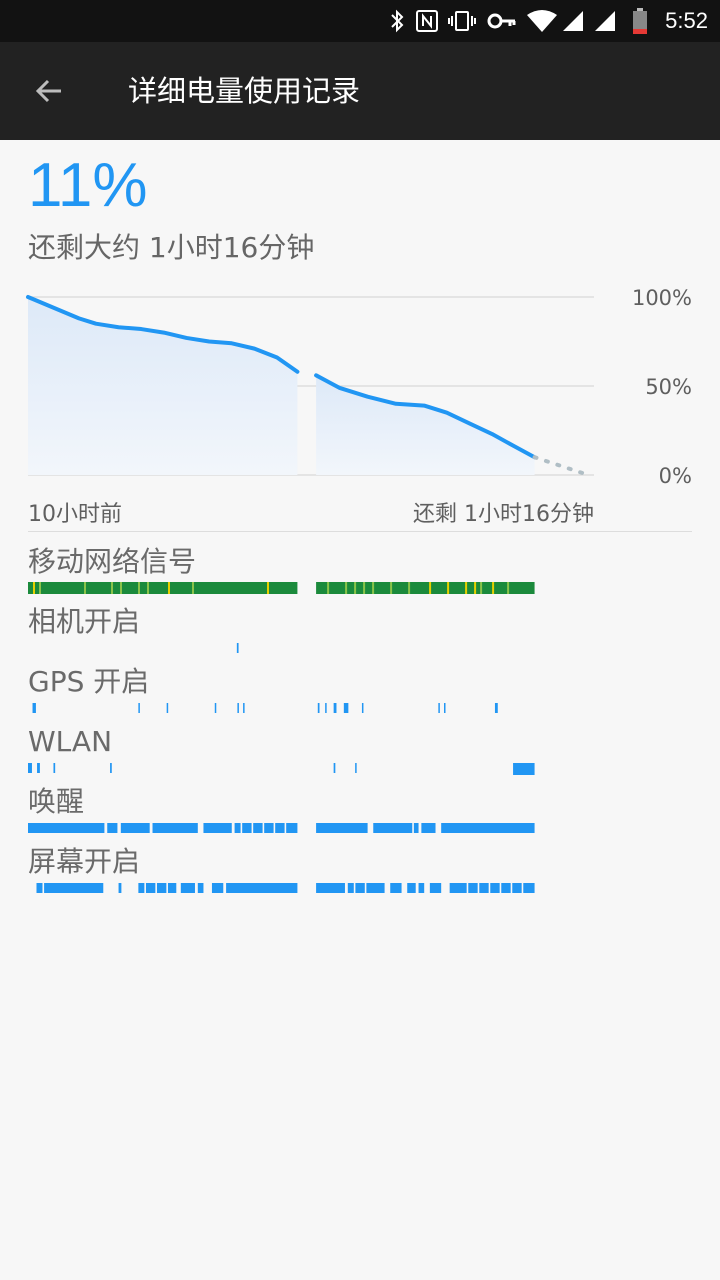  Describe the element at coordinates (112, 561) in the screenshot. I see `track-label: 移动网络信号` at that location.